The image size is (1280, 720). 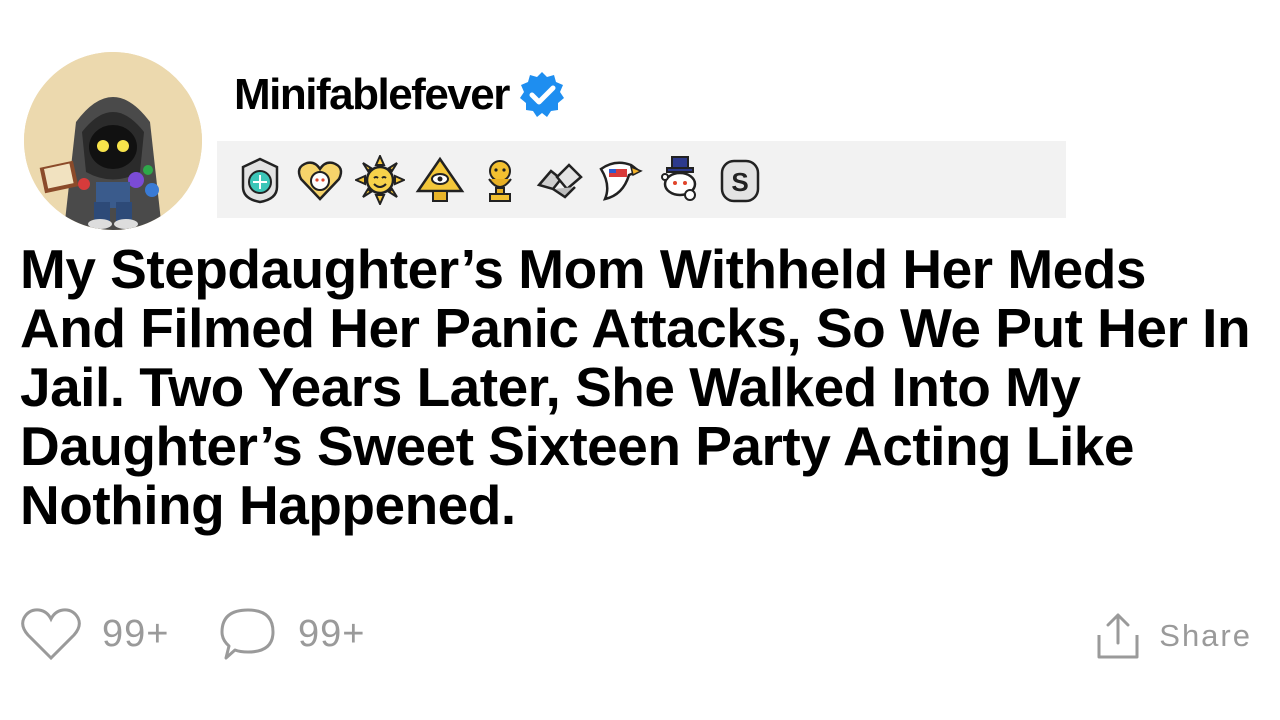 What do you see at coordinates (332, 633) in the screenshot?
I see `comment-count: 99+` at bounding box center [332, 633].